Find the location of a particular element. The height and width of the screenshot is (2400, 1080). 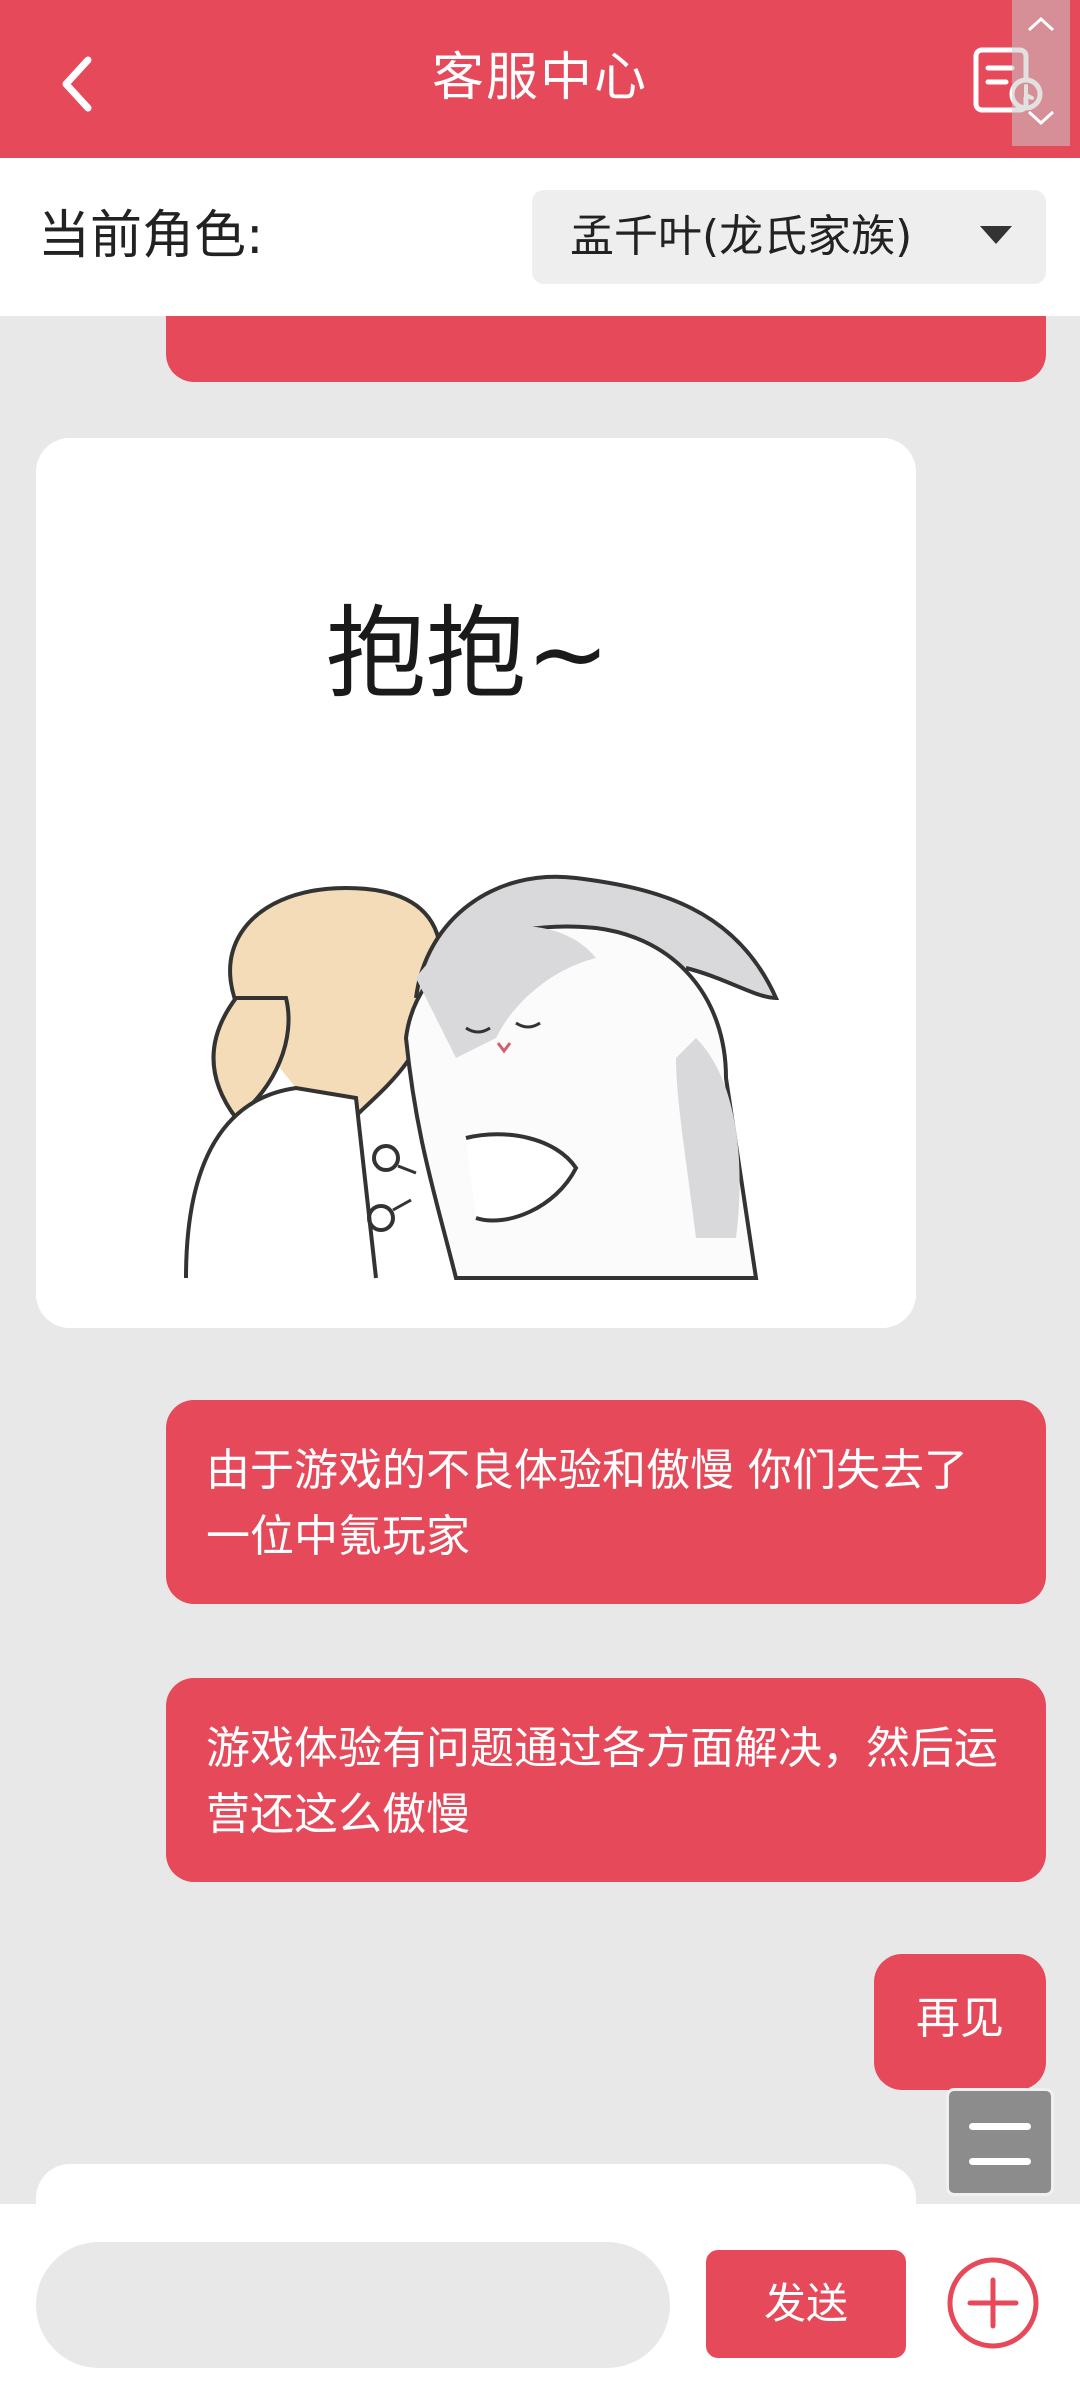

chevron-down-icon is located at coordinates (1041, 118).